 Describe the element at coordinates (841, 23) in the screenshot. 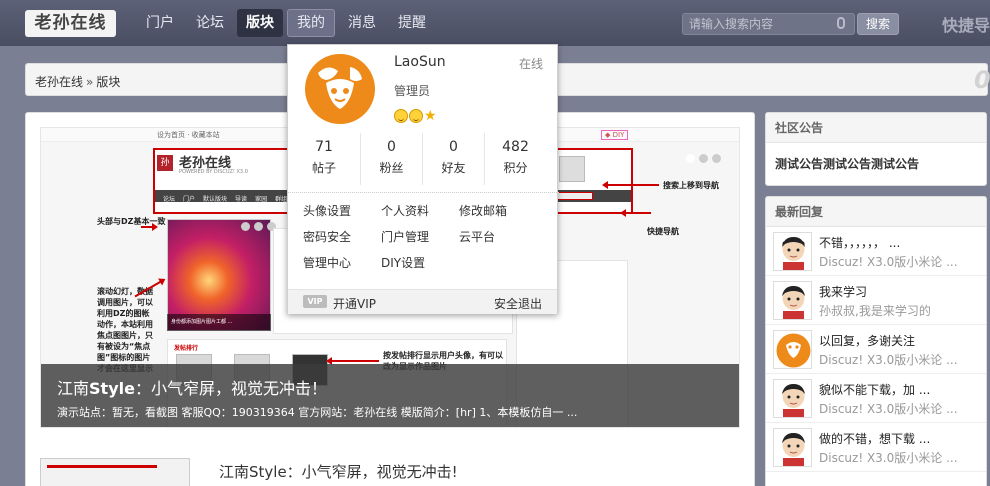

I see `microphone-icon` at that location.